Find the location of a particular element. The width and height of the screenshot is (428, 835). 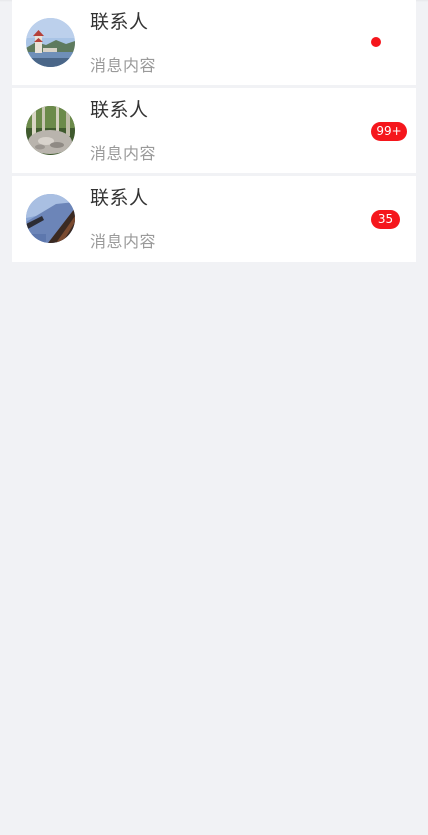

boardwalk-photo-icon is located at coordinates (50, 218).